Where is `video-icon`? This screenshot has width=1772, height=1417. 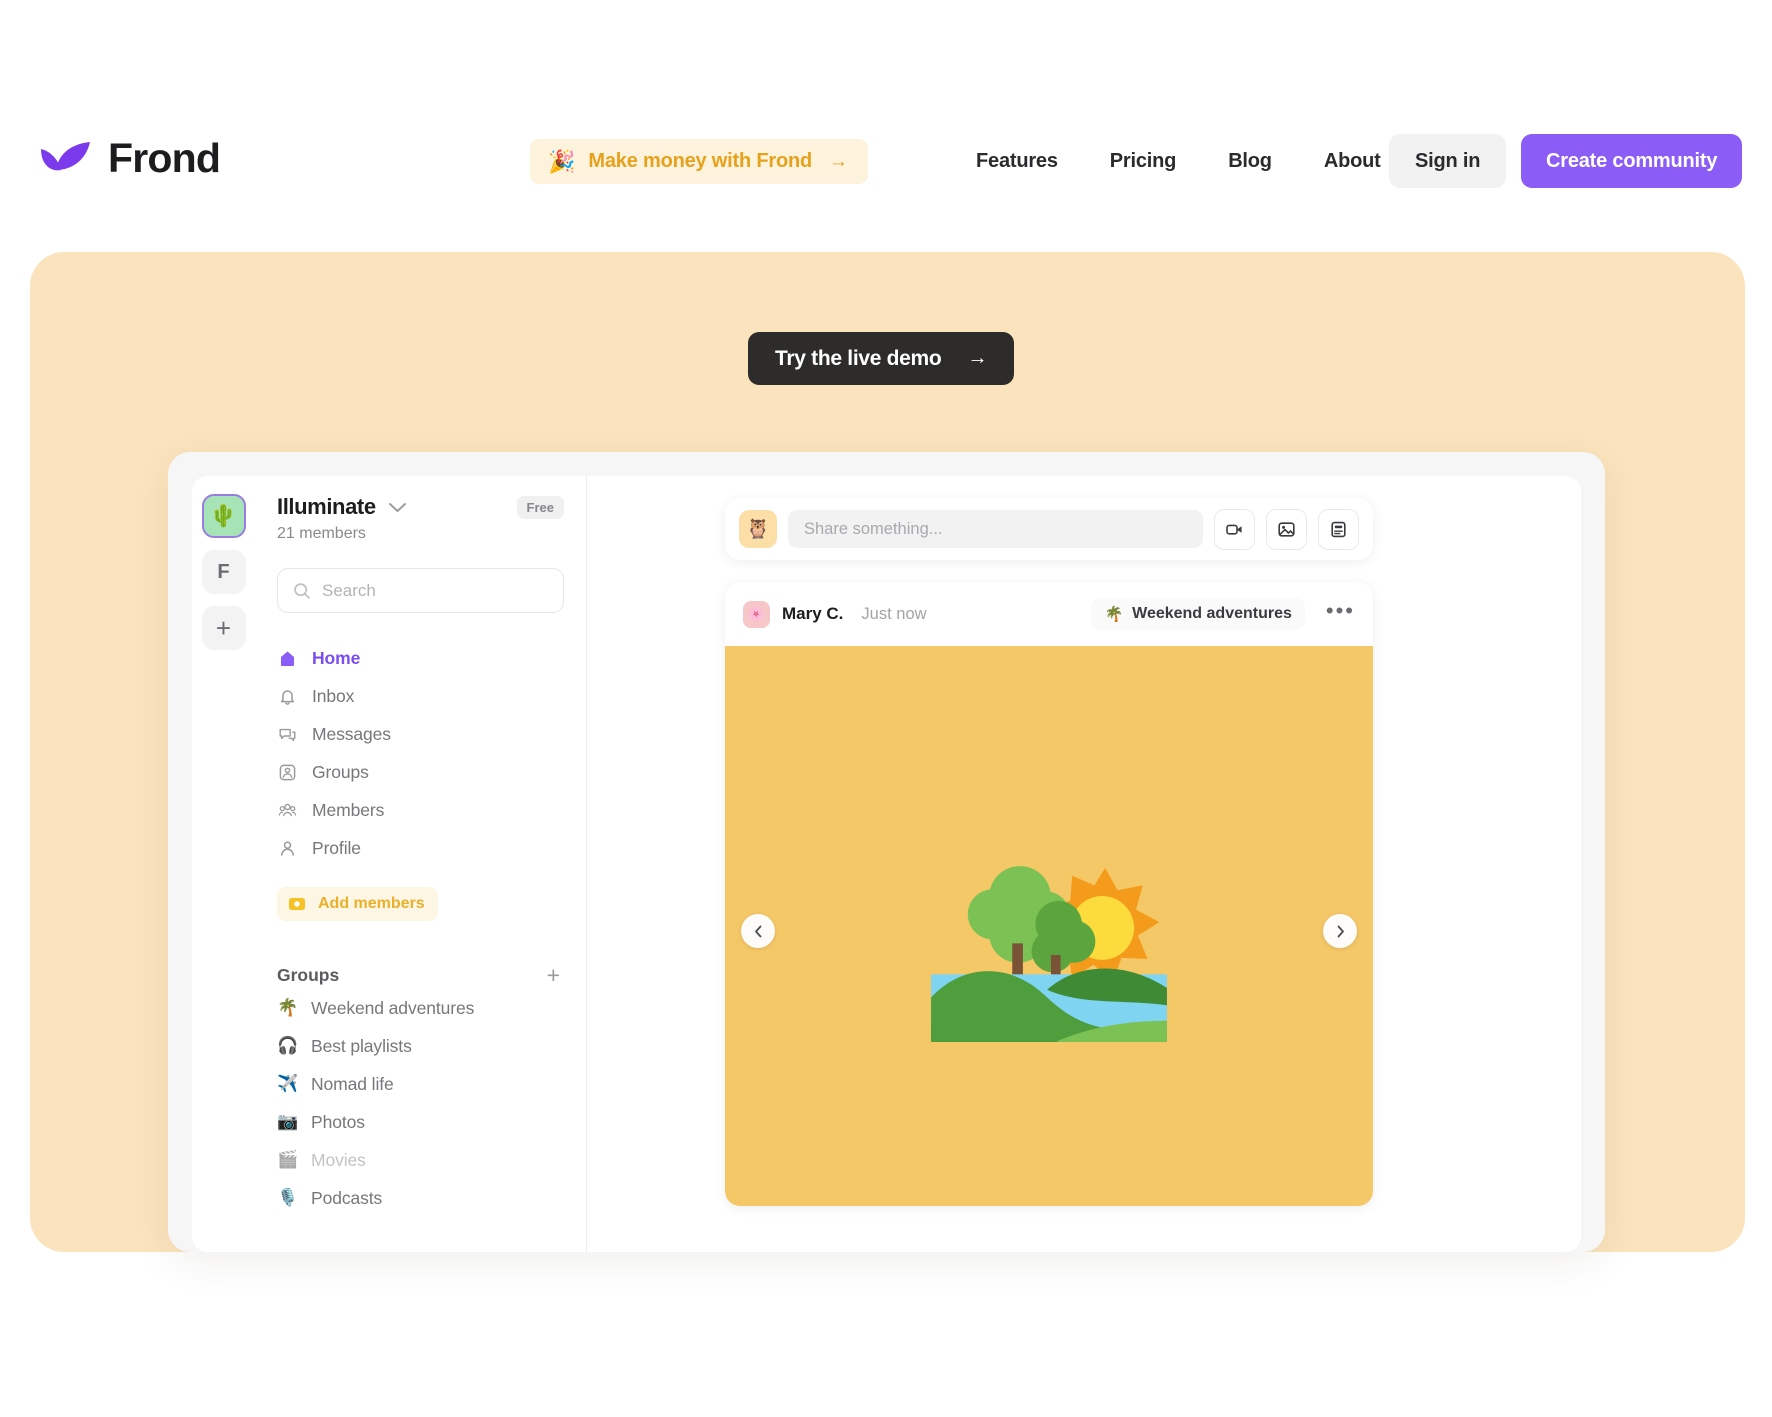
video-icon is located at coordinates (1234, 529).